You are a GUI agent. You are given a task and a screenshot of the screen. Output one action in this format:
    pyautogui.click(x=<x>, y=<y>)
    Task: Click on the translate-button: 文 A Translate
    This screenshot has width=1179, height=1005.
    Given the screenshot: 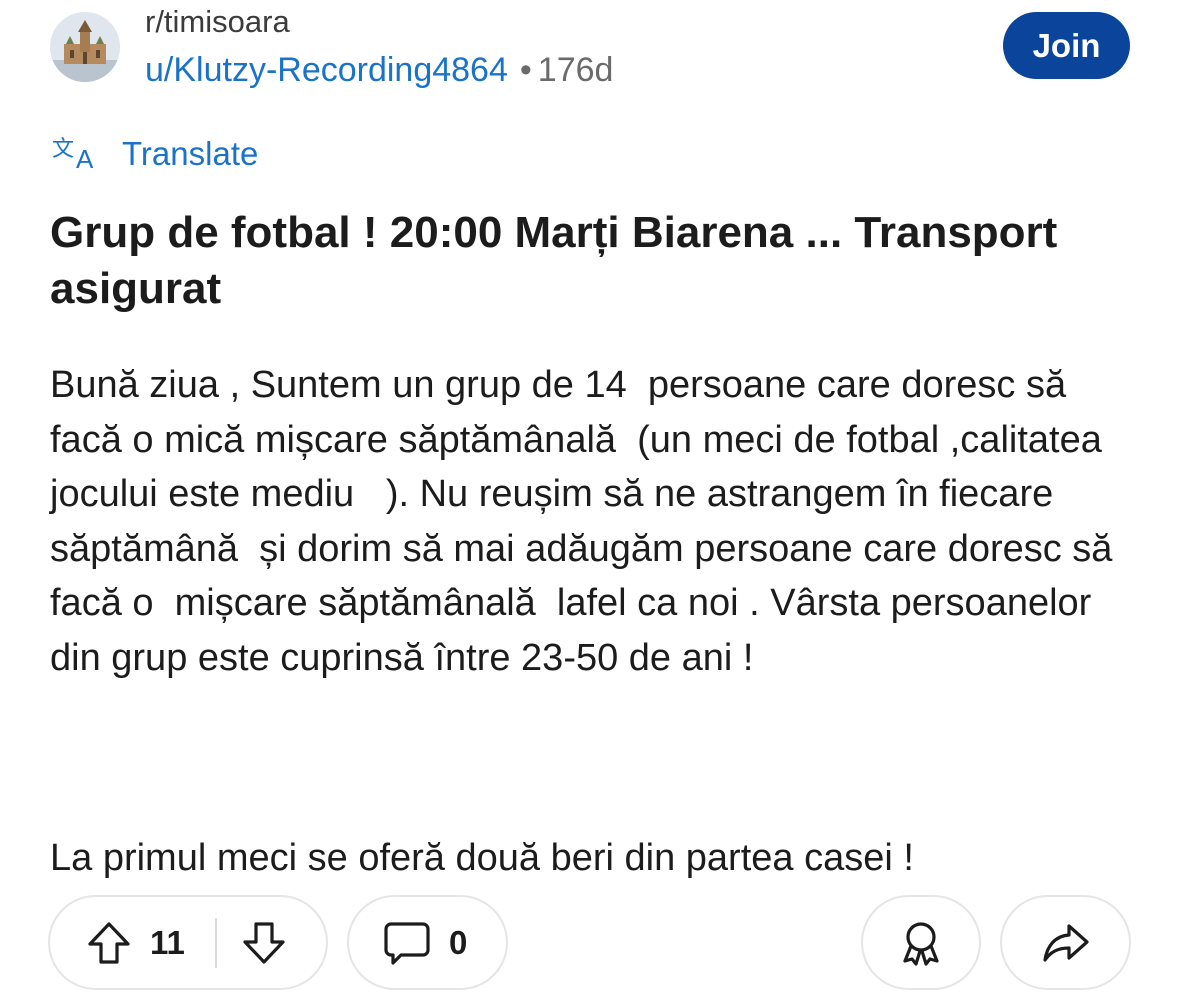 What is the action you would take?
    pyautogui.click(x=155, y=154)
    